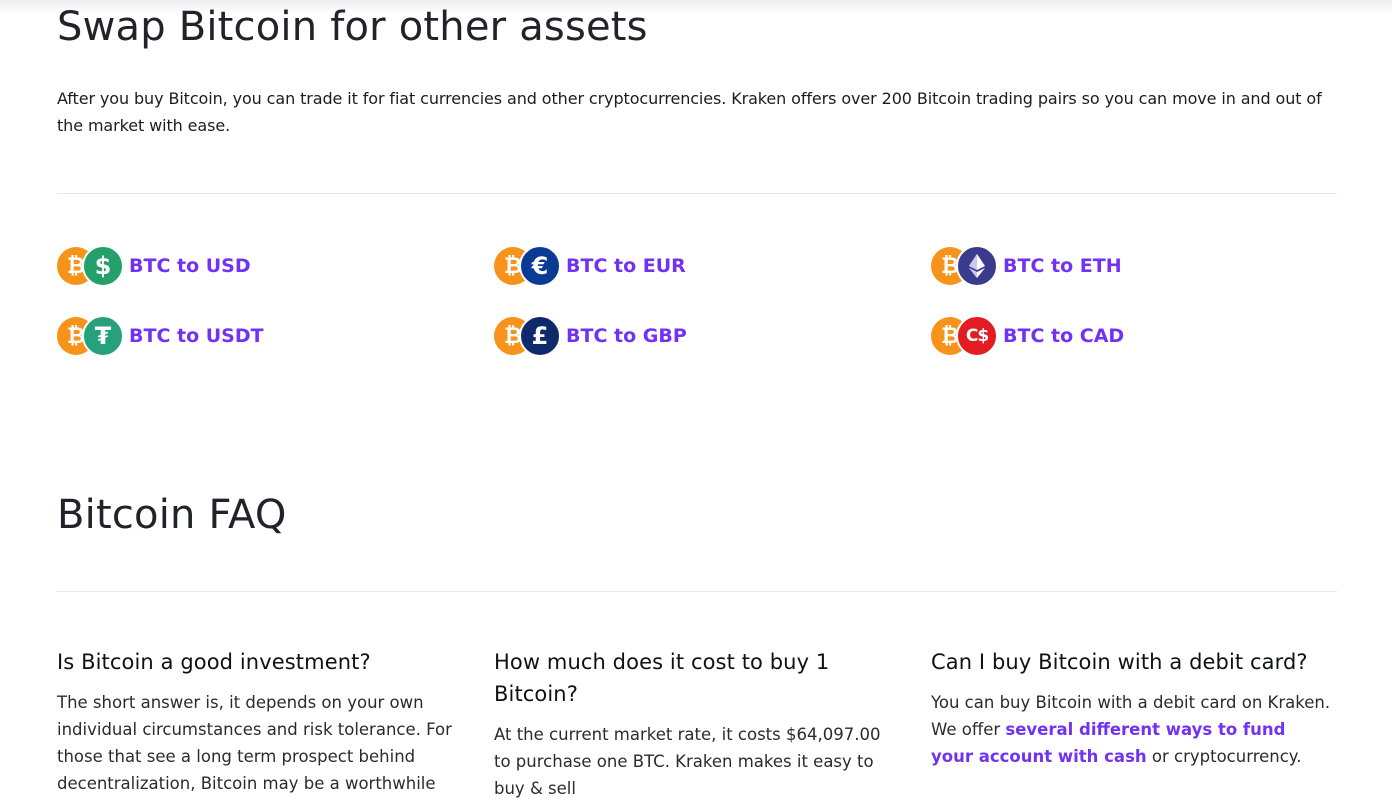  Describe the element at coordinates (190, 266) in the screenshot. I see `pair-label: BTC to USD` at that location.